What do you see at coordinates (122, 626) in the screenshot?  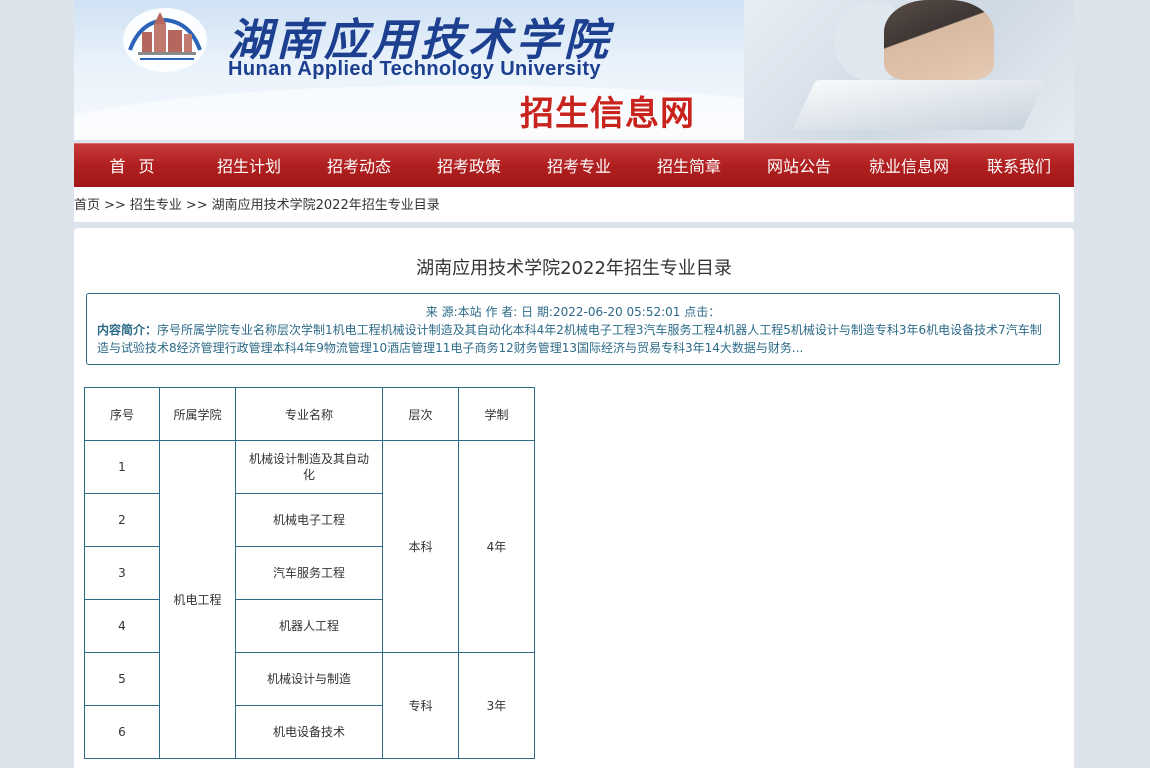 I see `row-no: 4` at bounding box center [122, 626].